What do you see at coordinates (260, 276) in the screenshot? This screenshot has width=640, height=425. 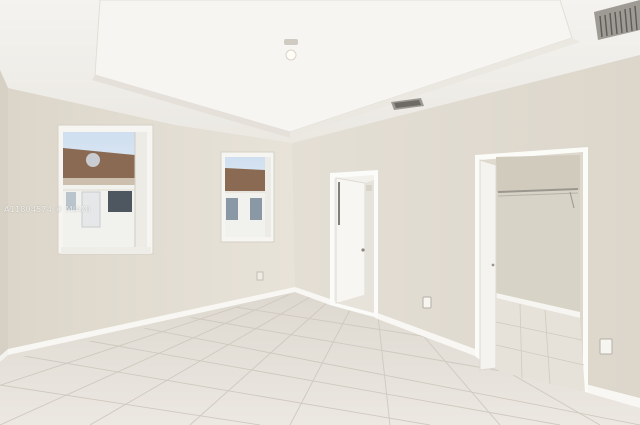 I see `wall-outlet-left` at bounding box center [260, 276].